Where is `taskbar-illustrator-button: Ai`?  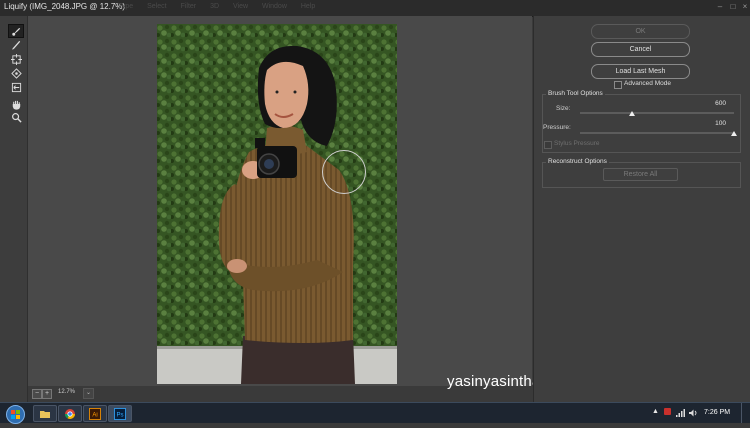
taskbar-illustrator-button: Ai is located at coordinates (95, 413).